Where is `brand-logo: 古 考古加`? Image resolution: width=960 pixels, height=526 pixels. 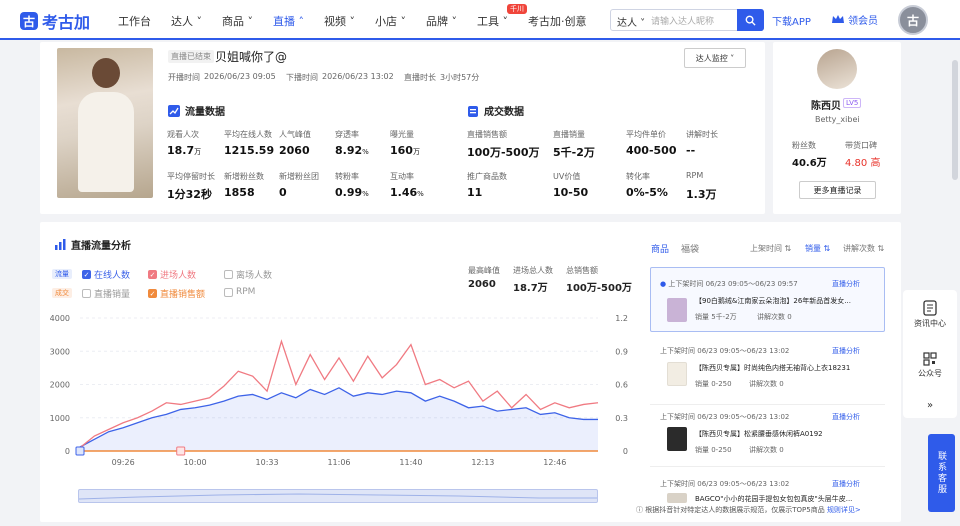
brand-logo: 古 考古加 is located at coordinates (55, 21).